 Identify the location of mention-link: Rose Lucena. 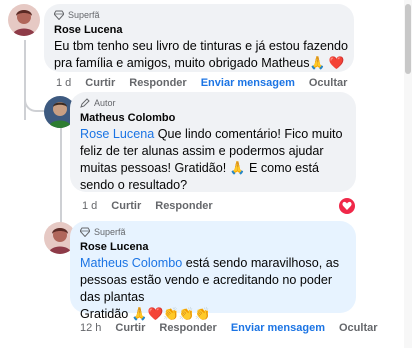
(117, 134).